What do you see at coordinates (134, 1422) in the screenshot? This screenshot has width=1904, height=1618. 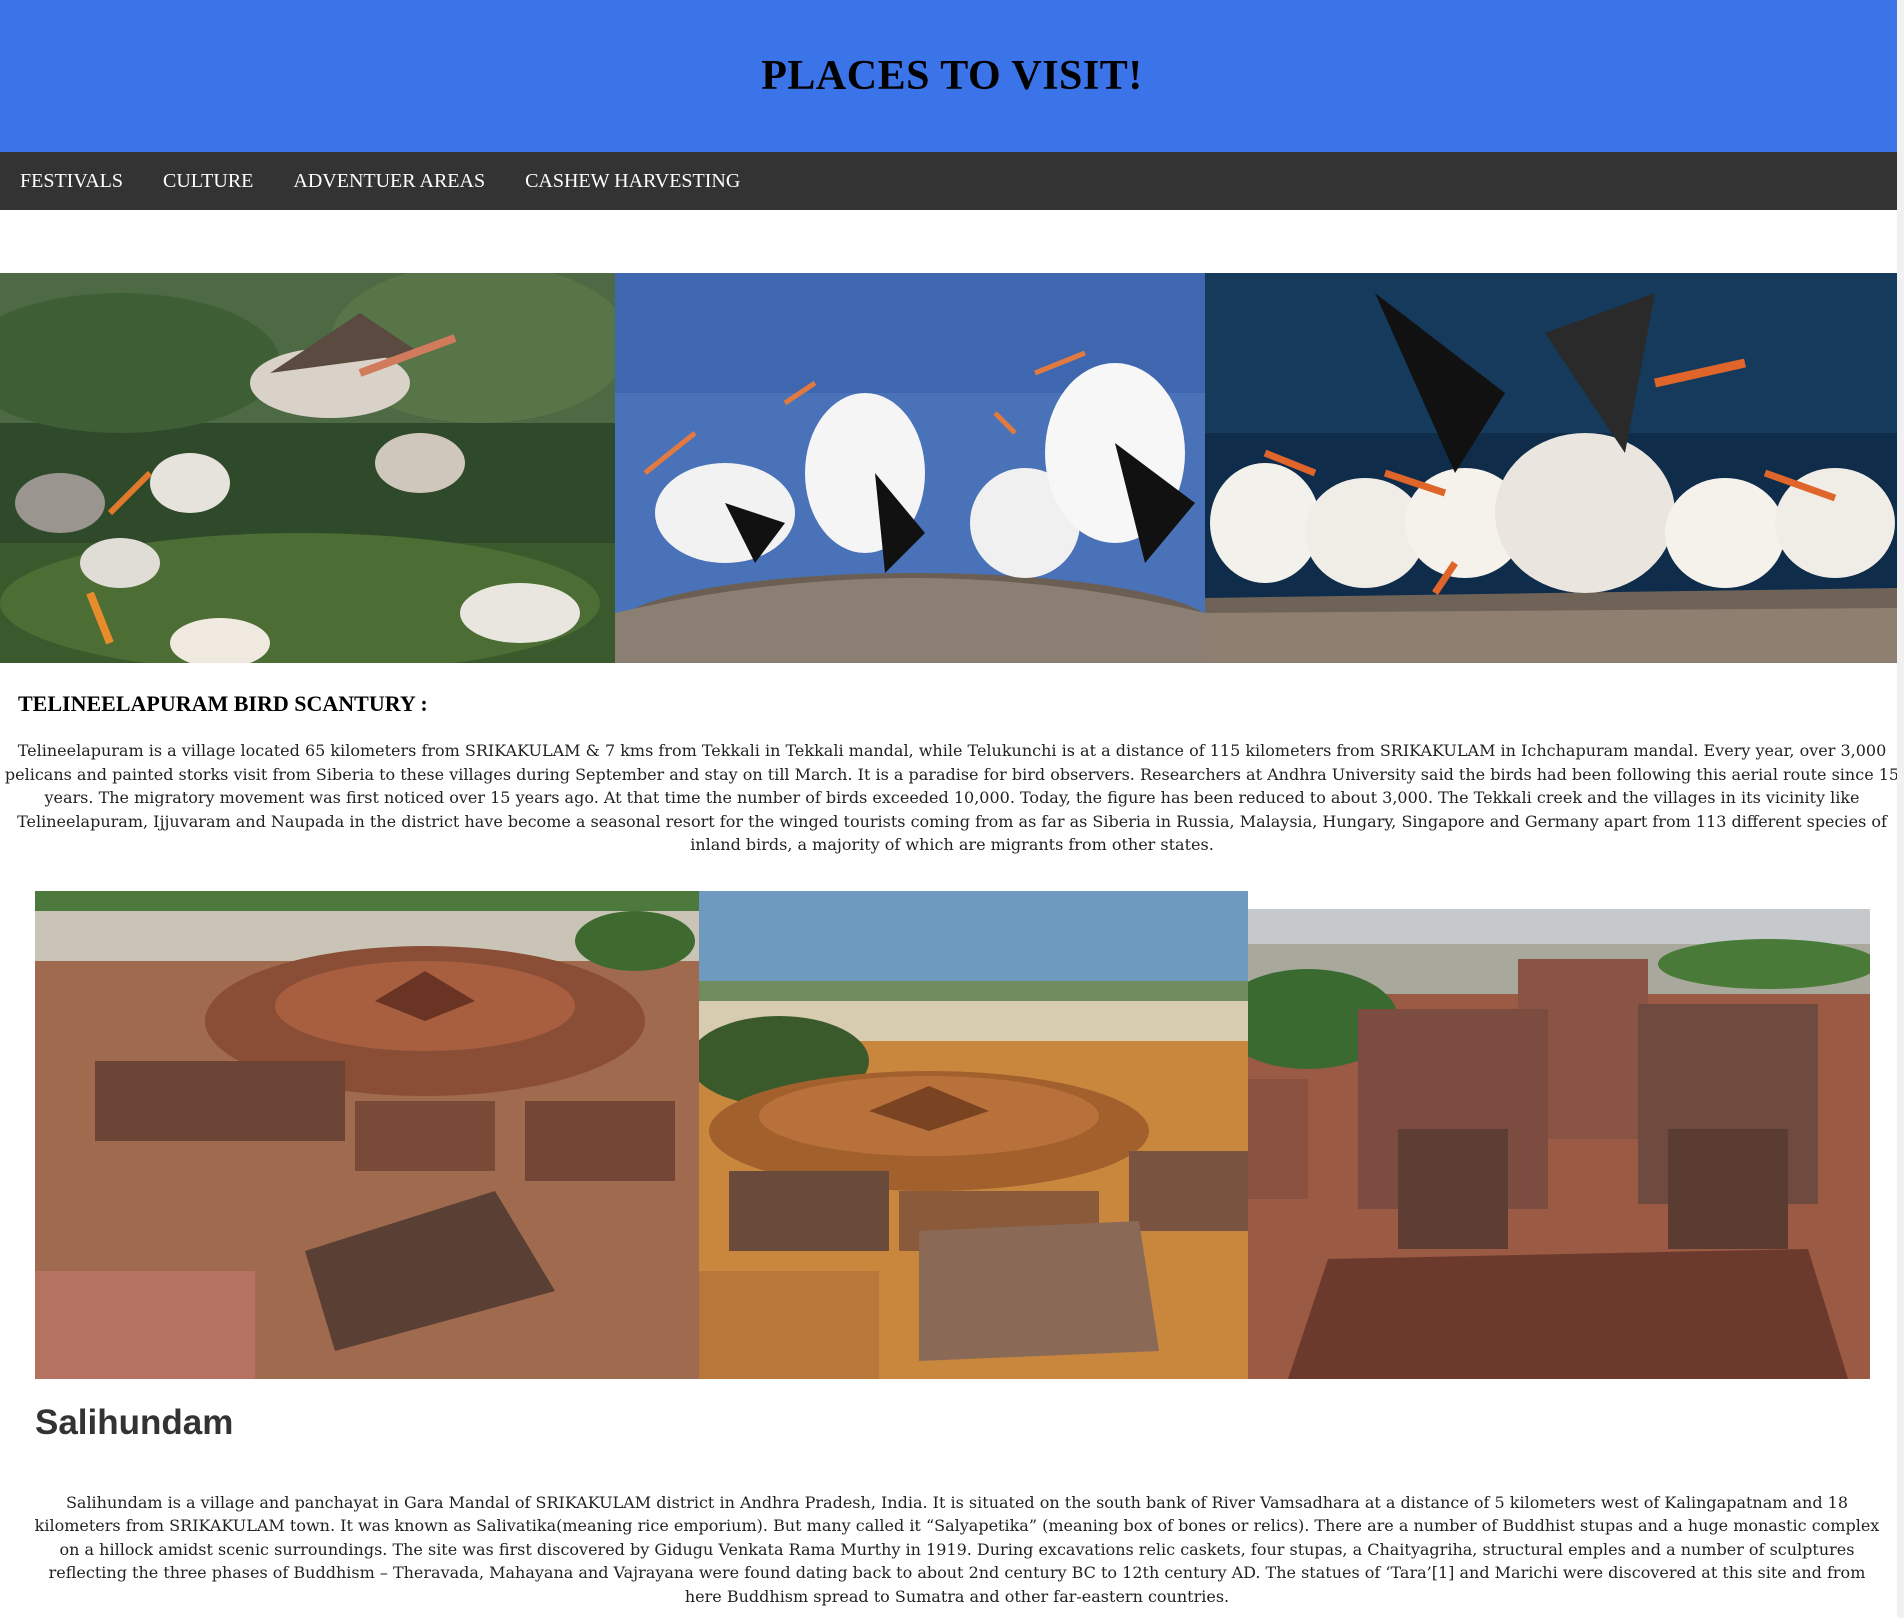 I see `salihundam-title: Salihundam` at bounding box center [134, 1422].